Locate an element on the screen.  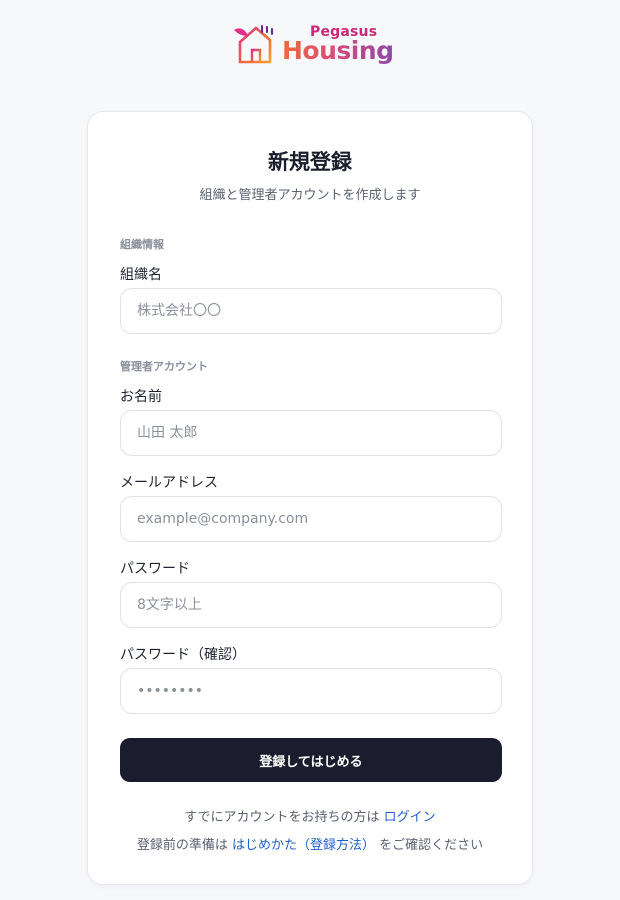
page-subtitle: 組織と管理者アカウントを作成します is located at coordinates (310, 195).